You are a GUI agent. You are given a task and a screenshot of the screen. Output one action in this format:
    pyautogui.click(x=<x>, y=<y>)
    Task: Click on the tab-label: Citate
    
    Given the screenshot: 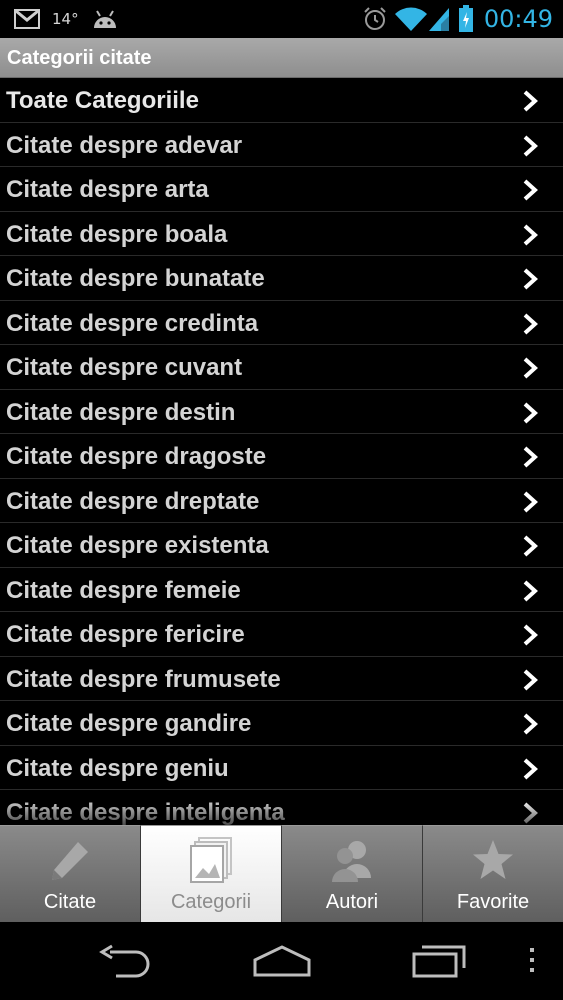 What is the action you would take?
    pyautogui.click(x=70, y=902)
    